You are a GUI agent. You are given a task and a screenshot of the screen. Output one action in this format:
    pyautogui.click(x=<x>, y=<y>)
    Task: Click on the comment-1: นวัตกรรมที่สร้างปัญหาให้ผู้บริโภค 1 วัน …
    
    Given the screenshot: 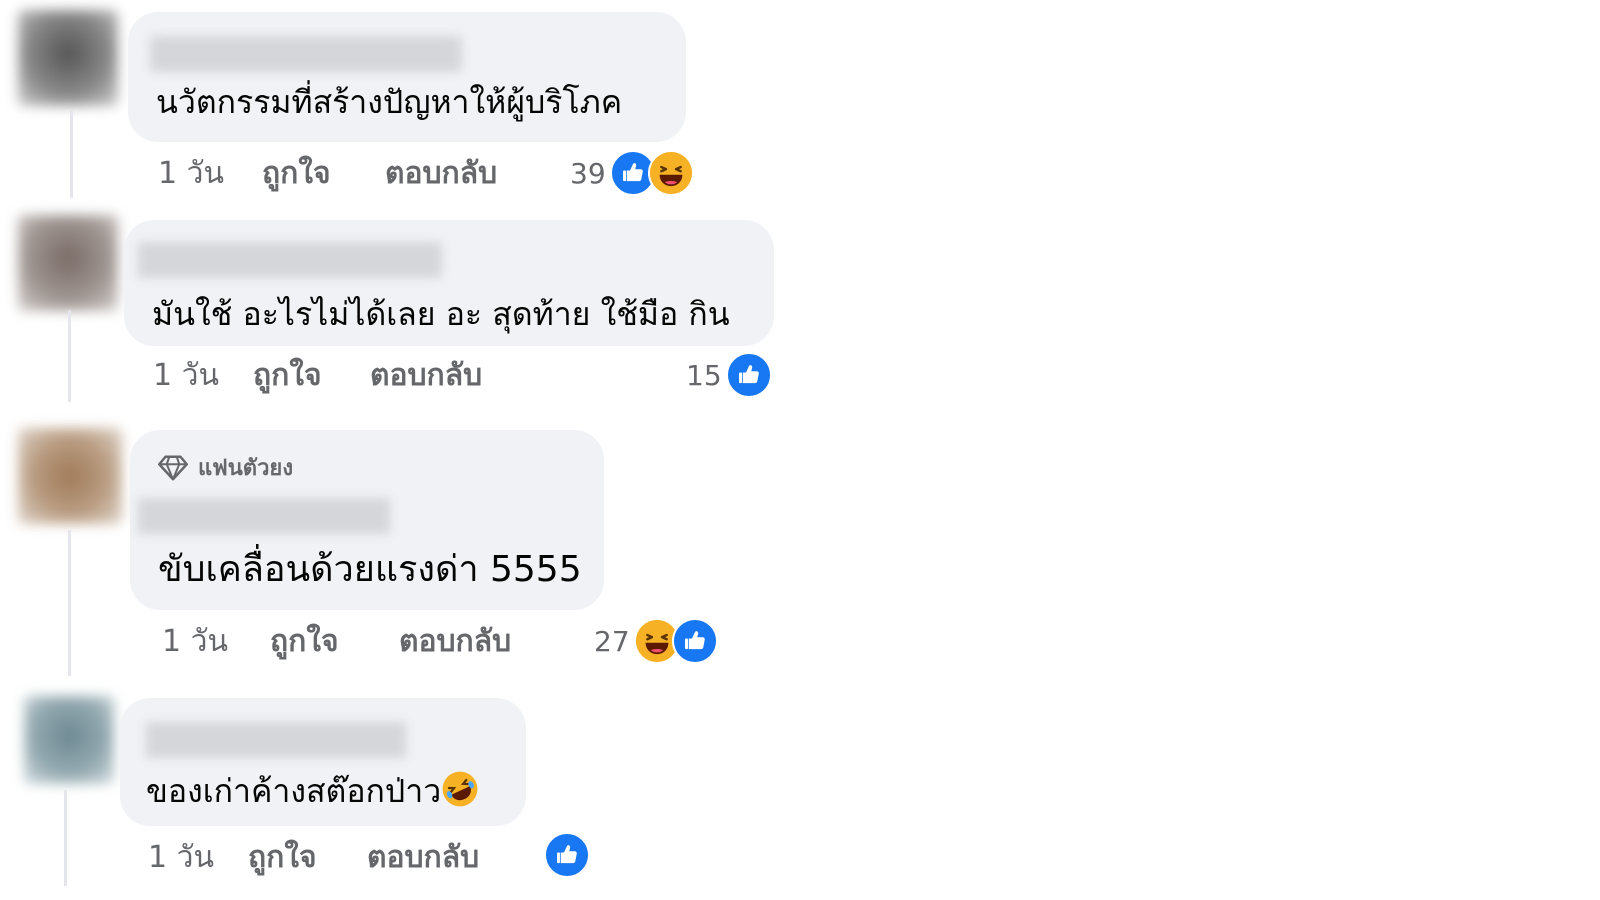 What is the action you would take?
    pyautogui.click(x=450, y=102)
    